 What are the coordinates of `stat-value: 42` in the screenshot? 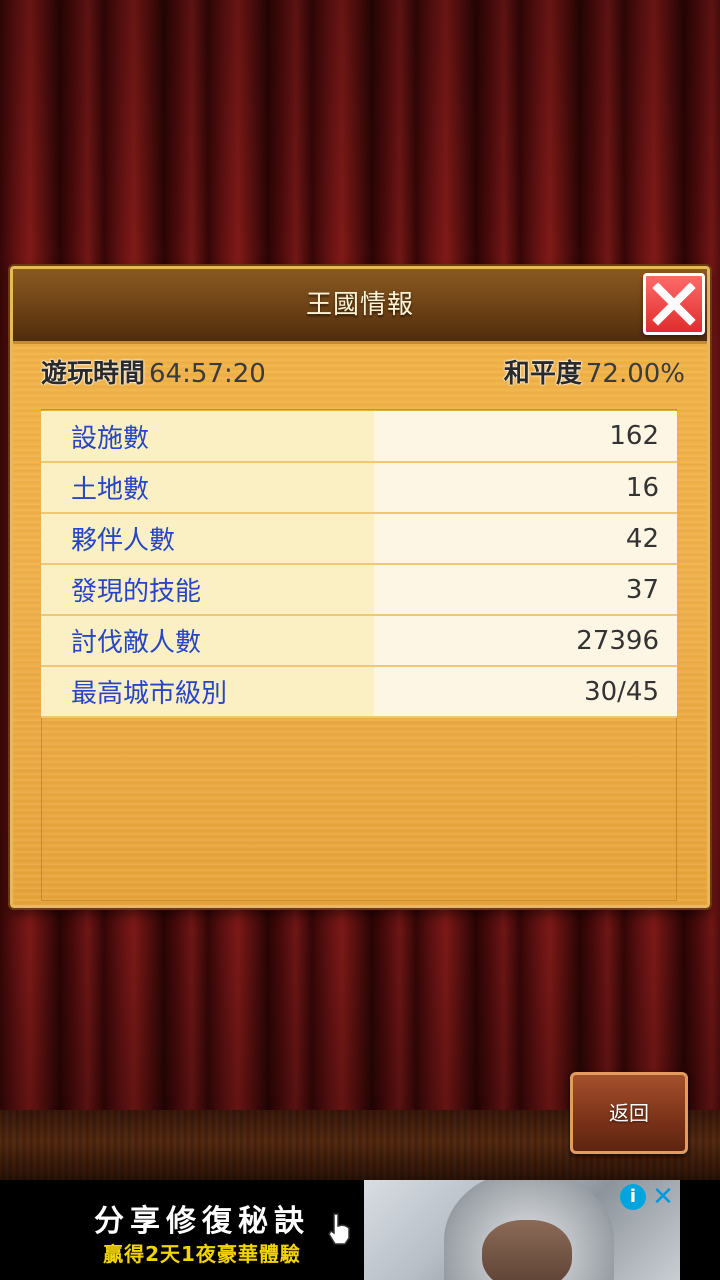 It's located at (525, 539).